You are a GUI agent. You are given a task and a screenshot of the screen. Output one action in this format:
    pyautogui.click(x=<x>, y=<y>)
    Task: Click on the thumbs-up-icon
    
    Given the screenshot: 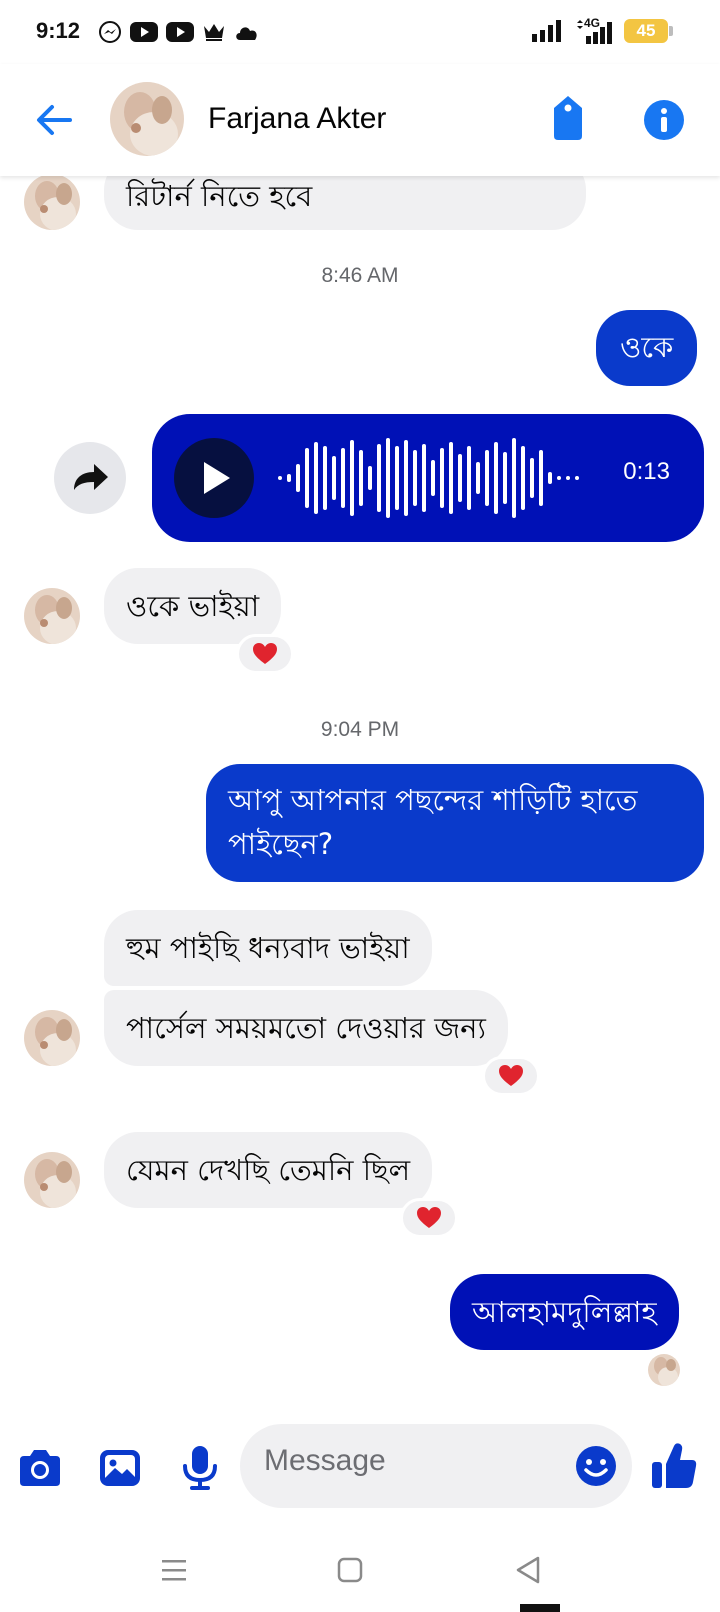 What is the action you would take?
    pyautogui.click(x=674, y=1465)
    